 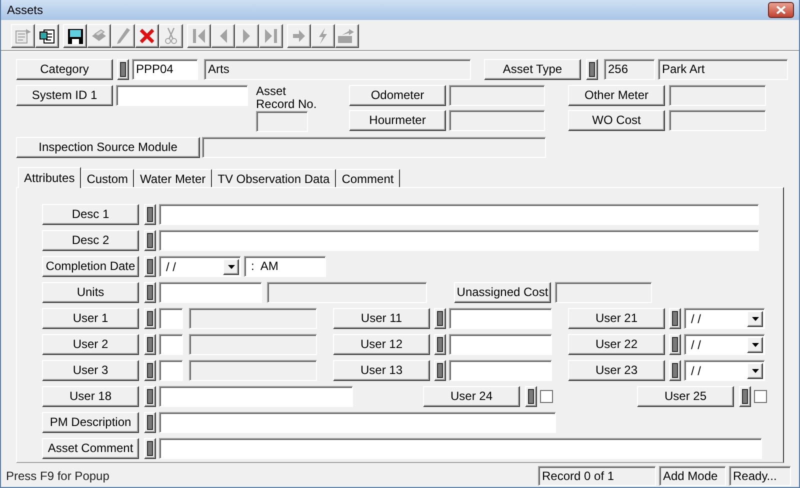 I want to click on field-button: Hourmeter, so click(x=397, y=120).